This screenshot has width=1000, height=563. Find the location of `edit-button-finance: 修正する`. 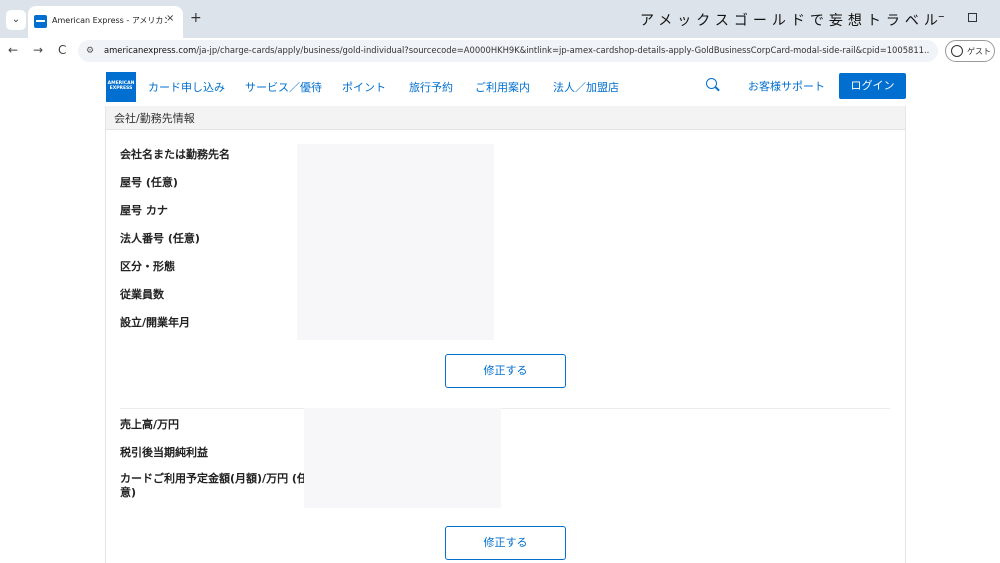

edit-button-finance: 修正する is located at coordinates (505, 543).